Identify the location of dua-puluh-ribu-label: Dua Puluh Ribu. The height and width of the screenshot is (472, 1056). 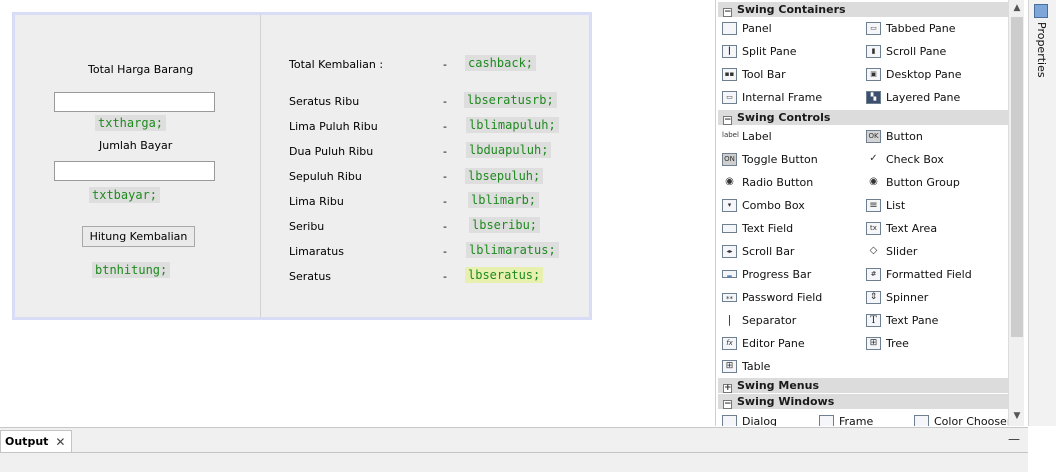
(331, 151).